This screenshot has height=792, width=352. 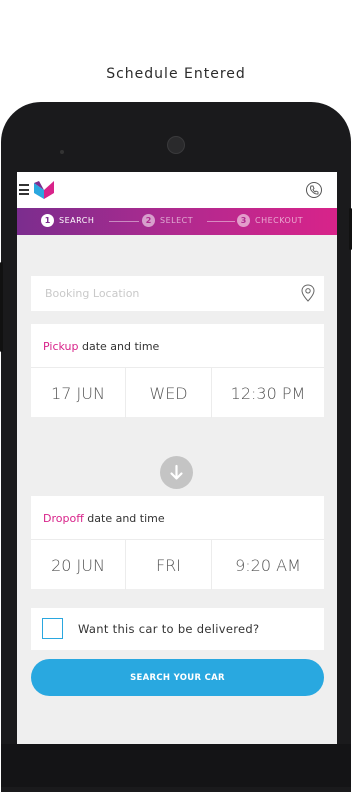 I want to click on step-label: SEARCH, so click(x=77, y=220).